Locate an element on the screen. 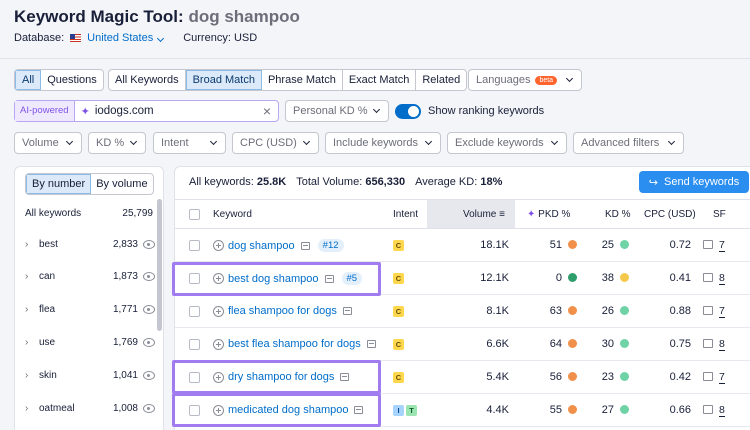 The image size is (750, 430). advanced-filters: Advanced filters is located at coordinates (628, 143).